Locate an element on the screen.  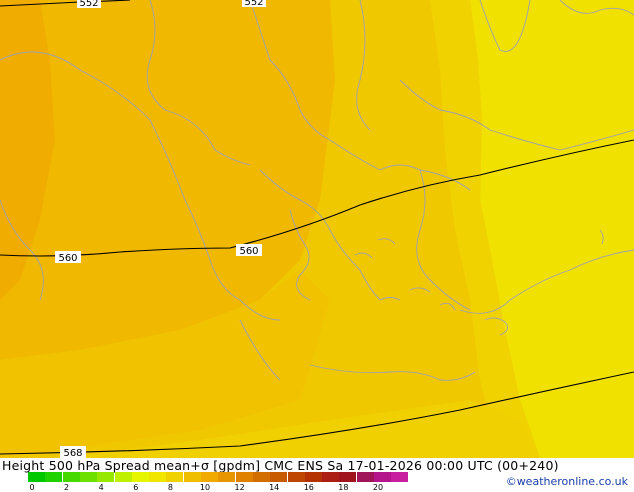
legend-tick-label: 12 is located at coordinates (239, 487).